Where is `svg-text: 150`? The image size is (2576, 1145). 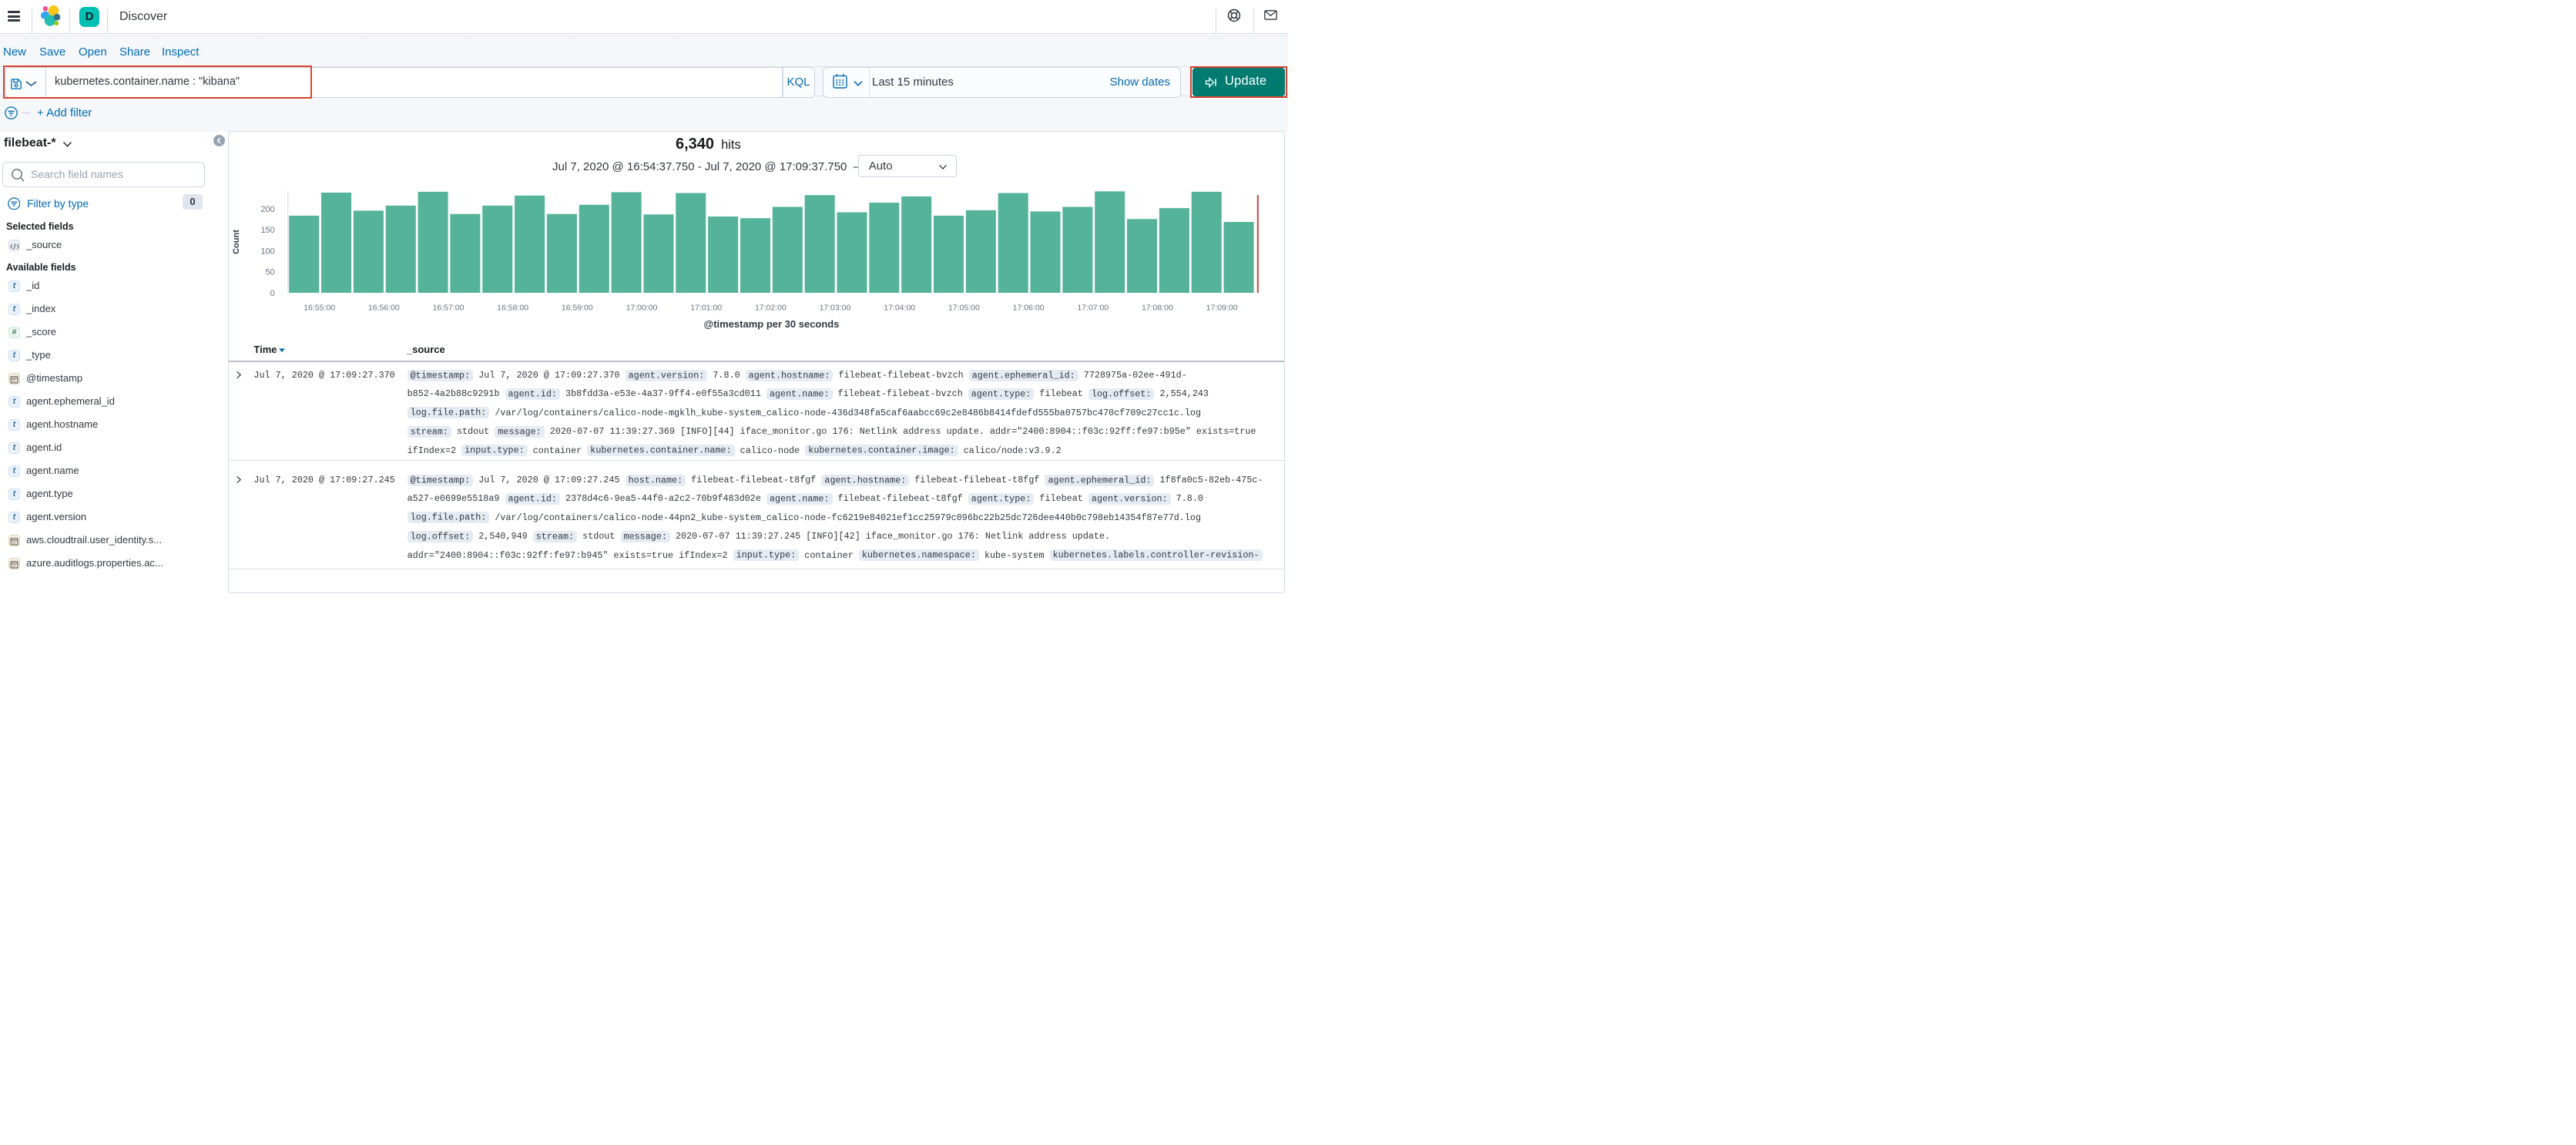 svg-text: 150 is located at coordinates (267, 230).